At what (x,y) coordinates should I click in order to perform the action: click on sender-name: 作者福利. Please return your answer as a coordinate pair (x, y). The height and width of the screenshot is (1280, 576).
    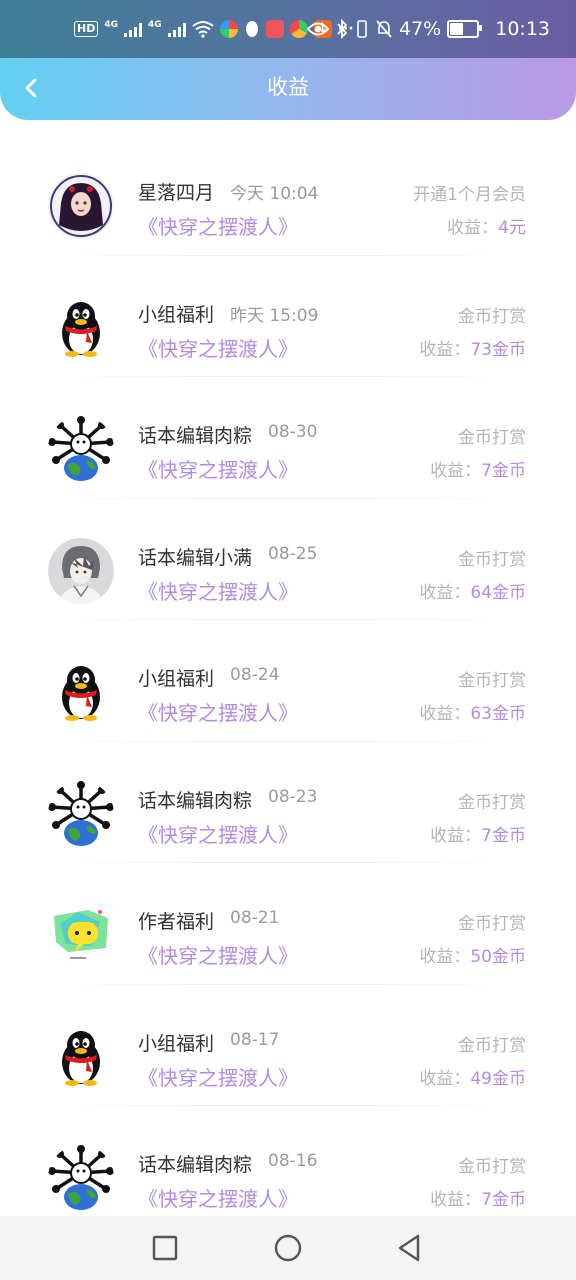
    Looking at the image, I should click on (176, 922).